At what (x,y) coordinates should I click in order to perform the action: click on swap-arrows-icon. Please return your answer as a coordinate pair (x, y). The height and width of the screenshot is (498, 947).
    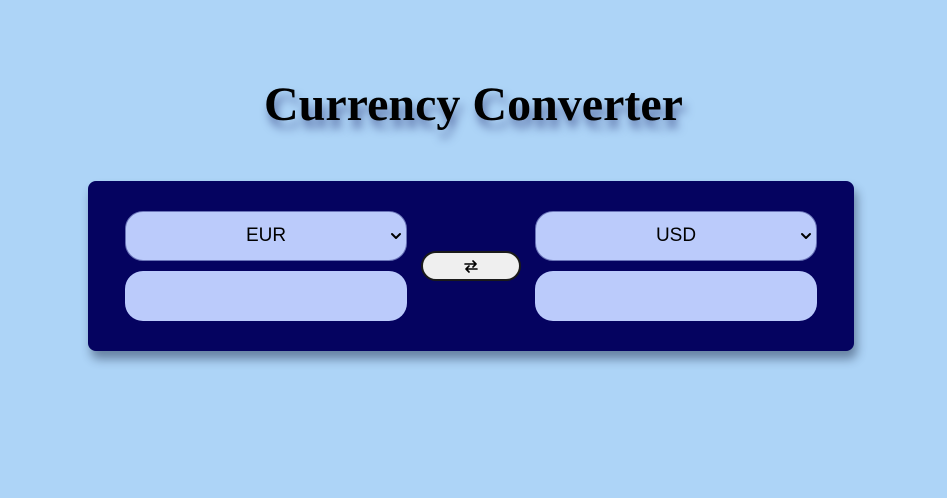
    Looking at the image, I should click on (471, 266).